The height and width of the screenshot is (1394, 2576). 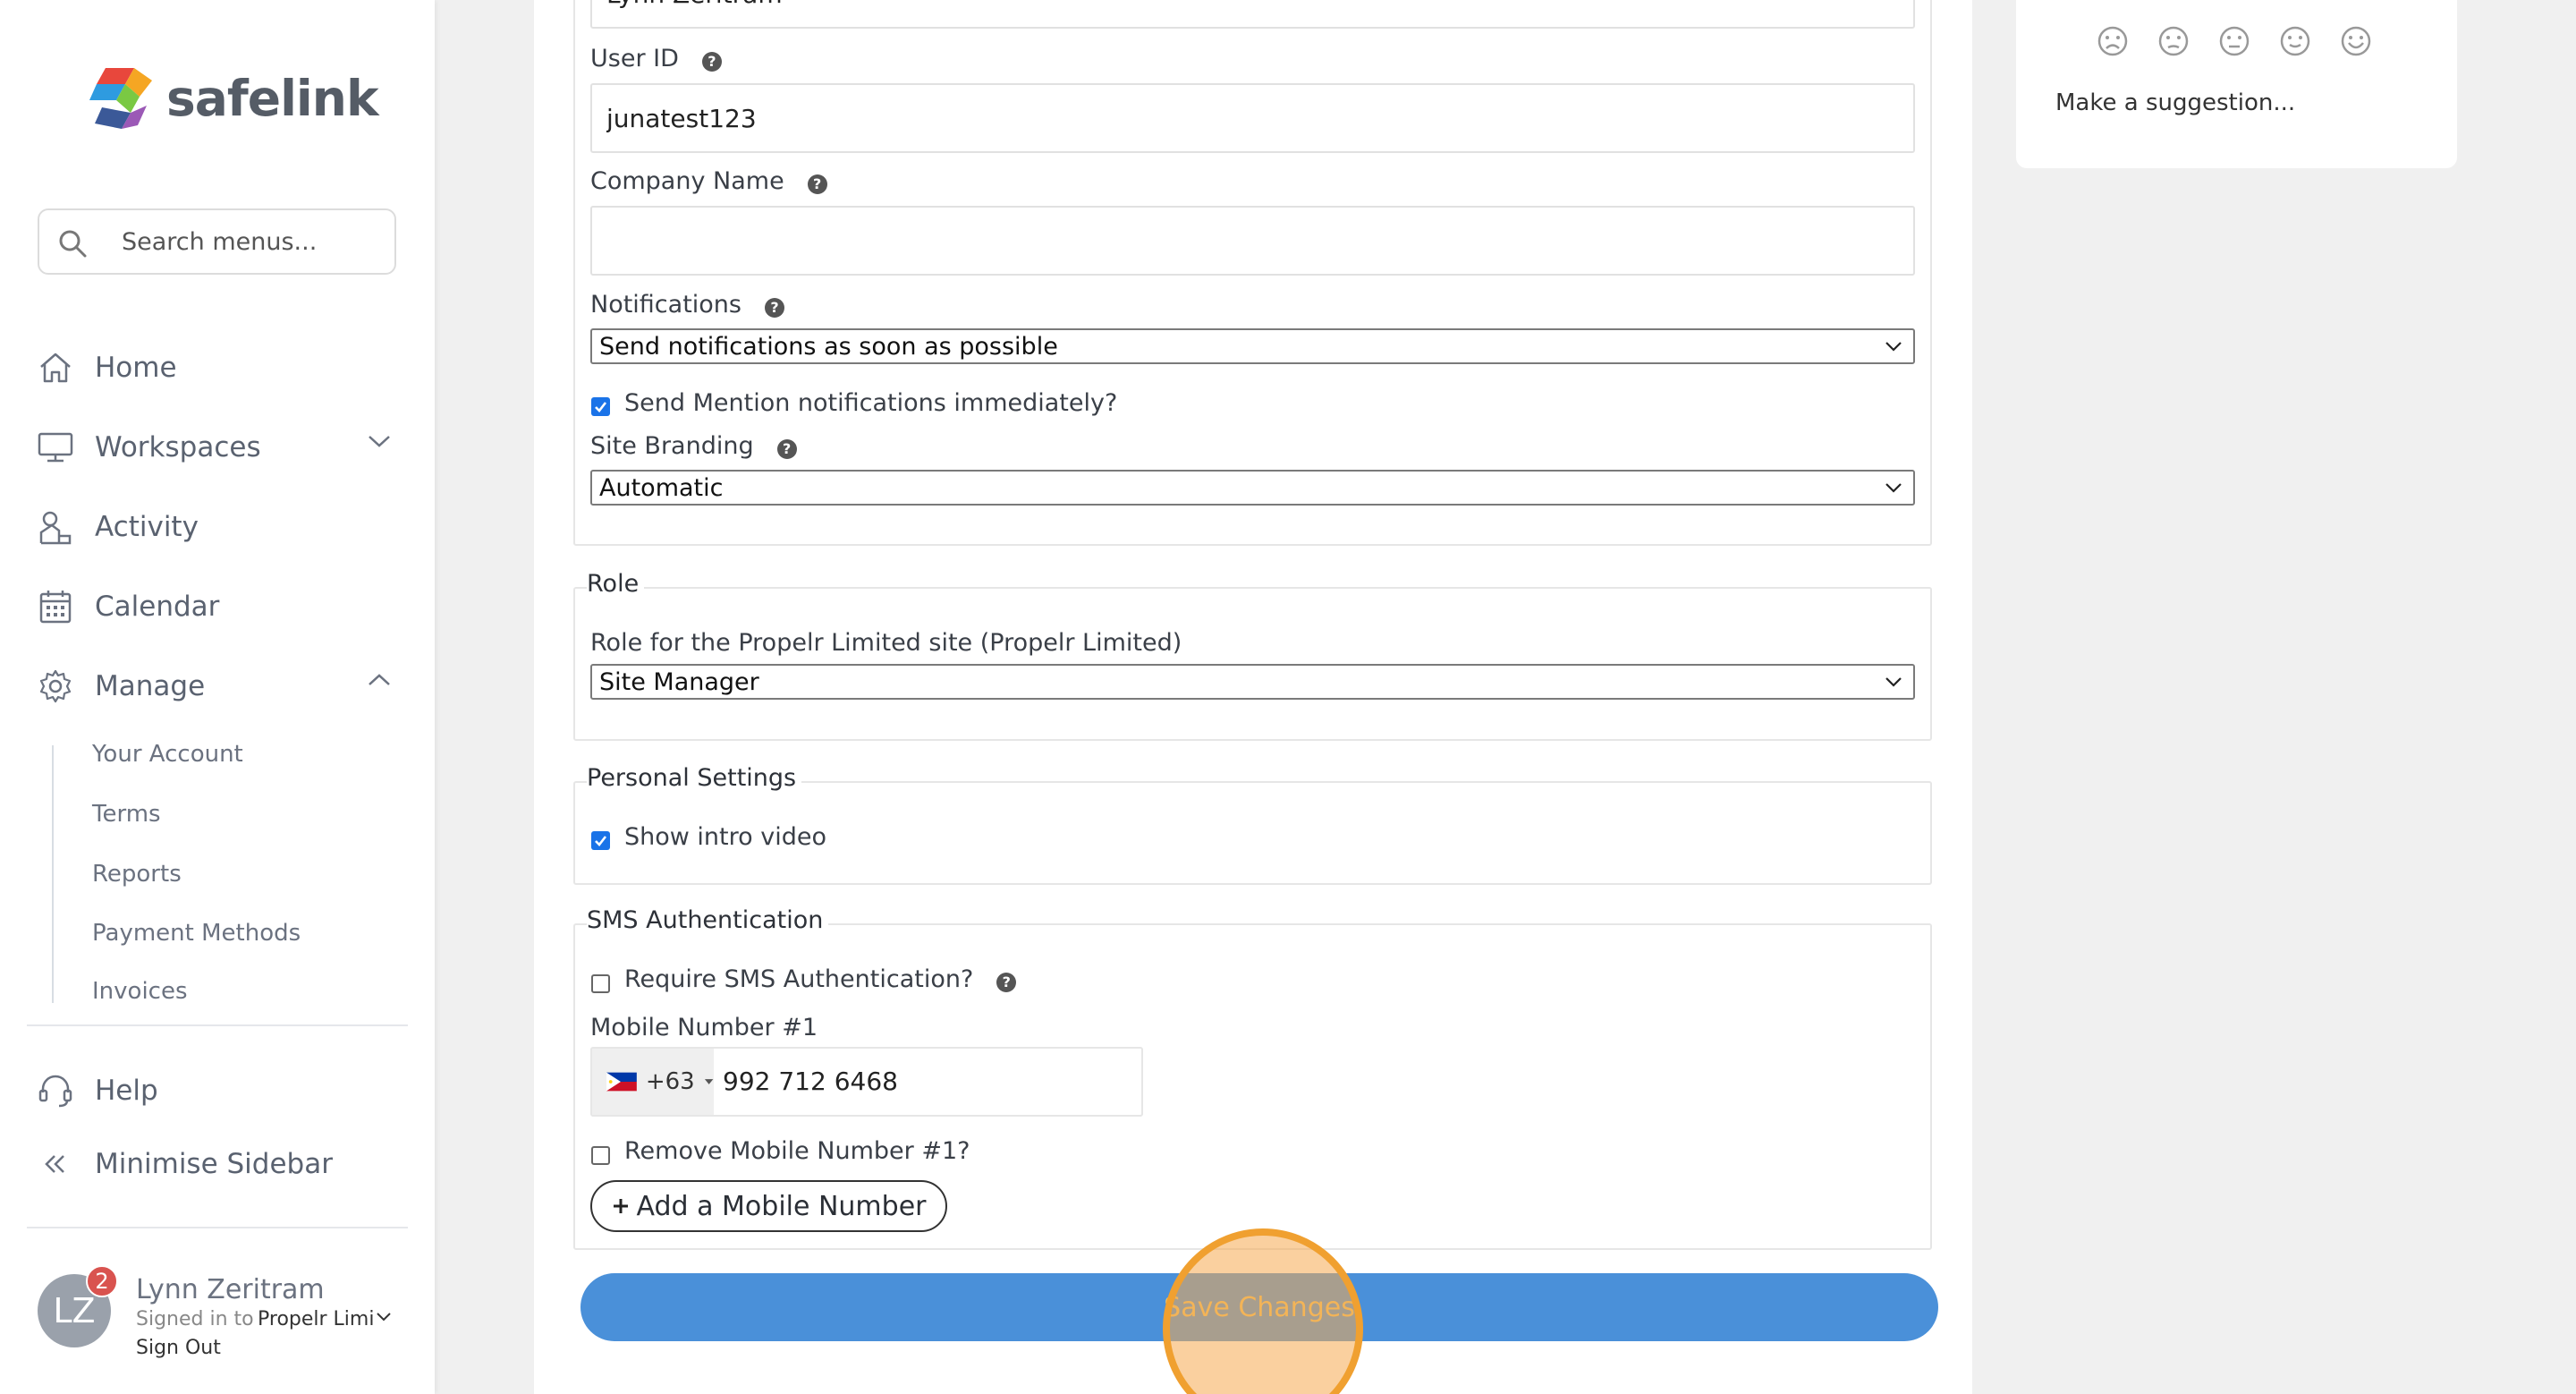 What do you see at coordinates (126, 1091) in the screenshot?
I see `sidebar-item-label: Help` at bounding box center [126, 1091].